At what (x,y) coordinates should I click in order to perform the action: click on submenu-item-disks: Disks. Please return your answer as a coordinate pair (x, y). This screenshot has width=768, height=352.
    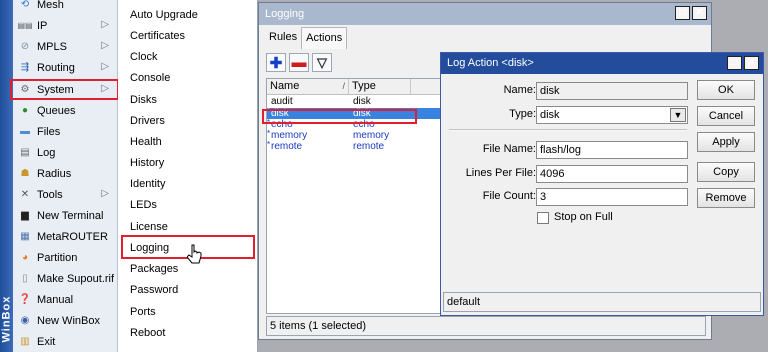
    Looking at the image, I should click on (187, 99).